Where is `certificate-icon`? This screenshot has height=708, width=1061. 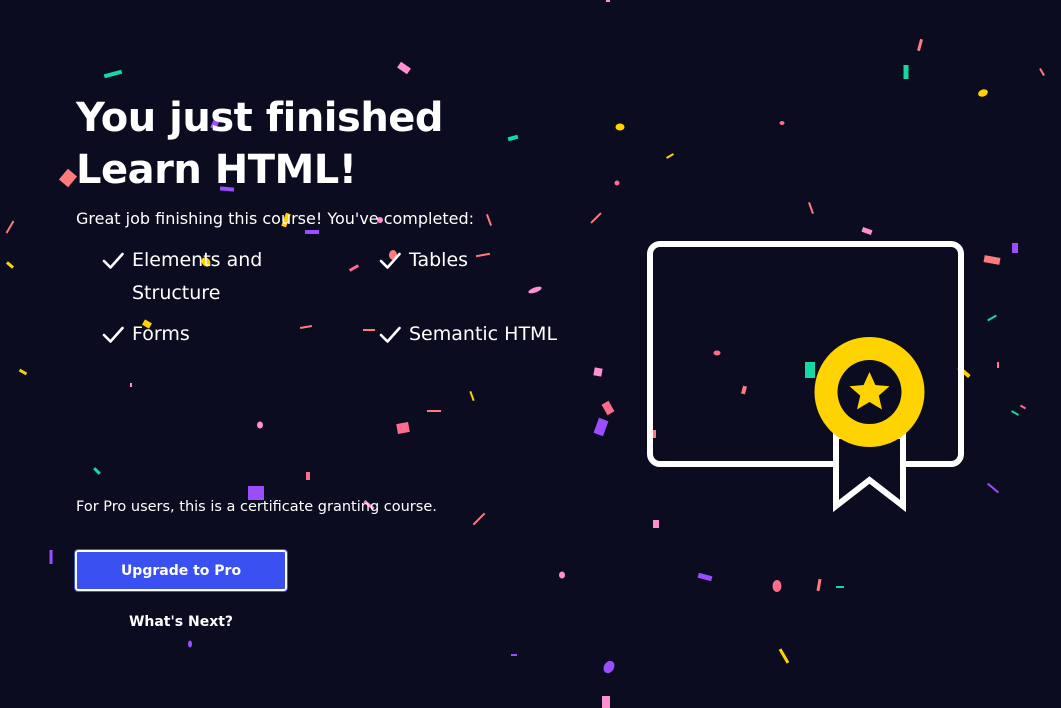
certificate-icon is located at coordinates (805, 377).